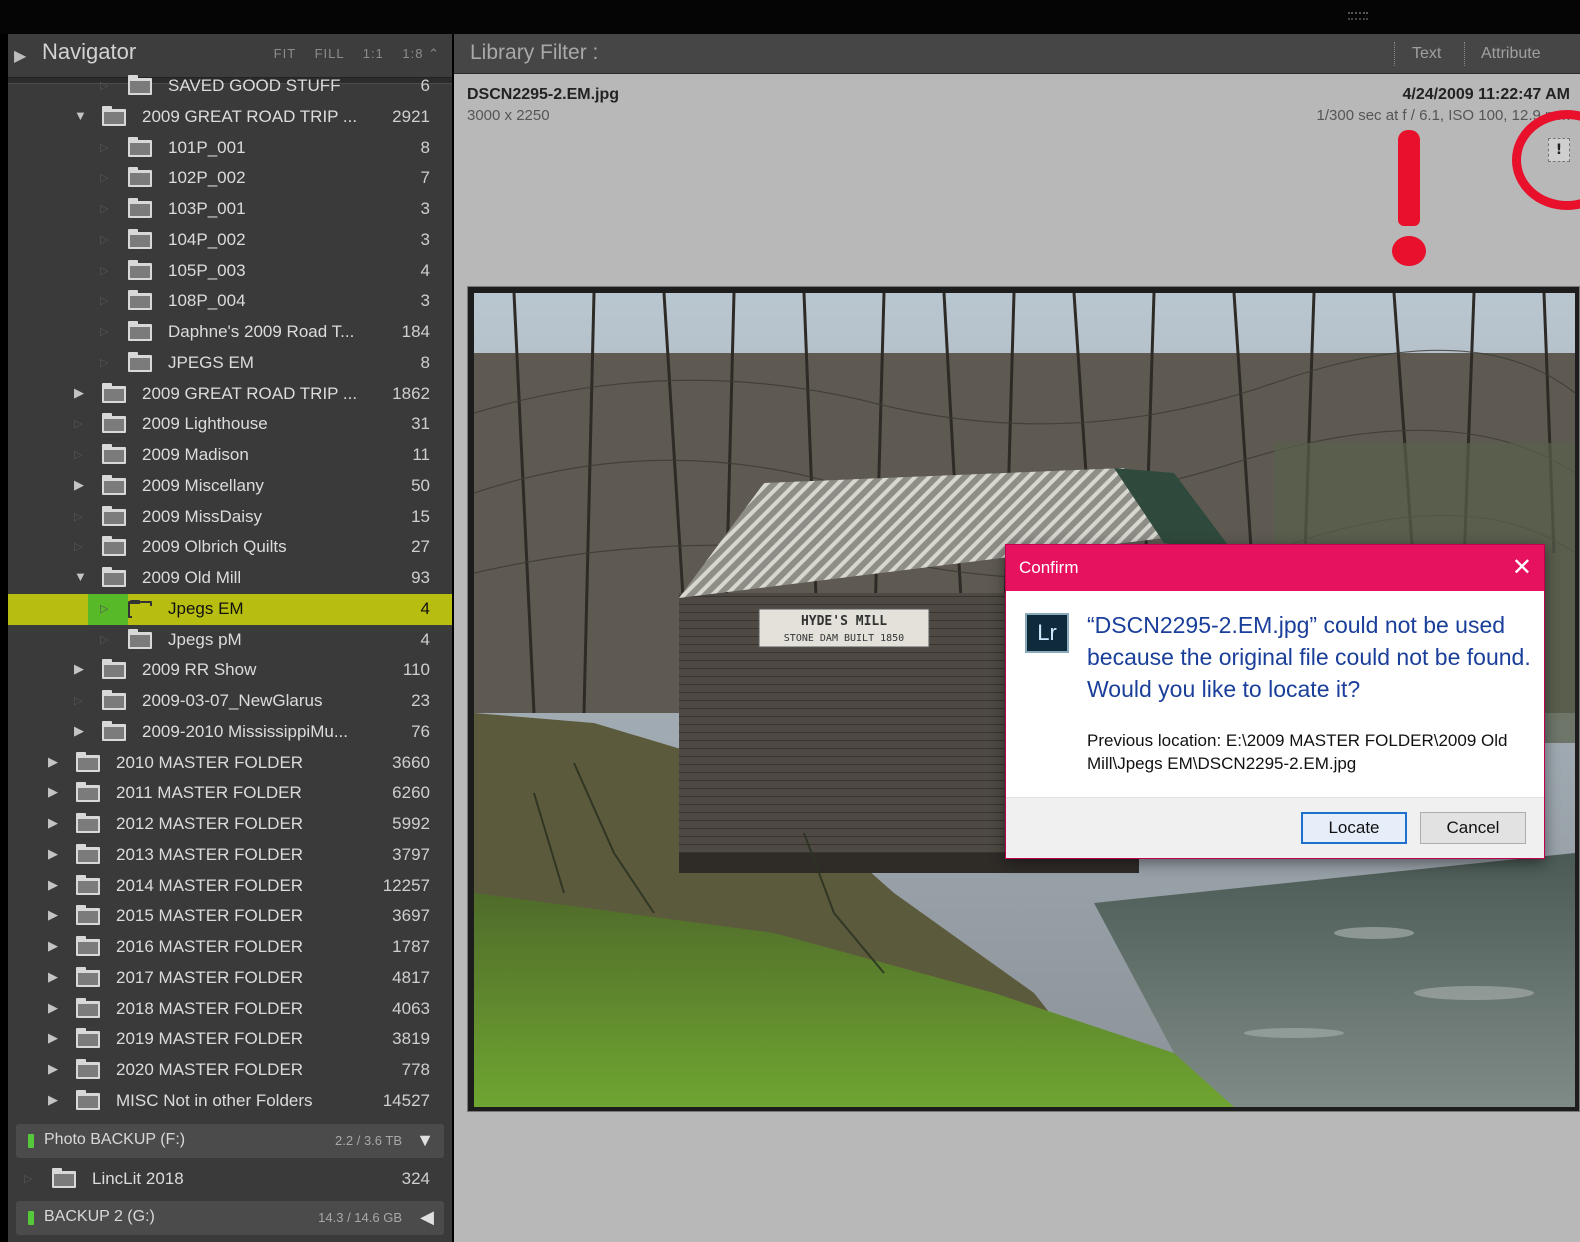  Describe the element at coordinates (1443, 115) in the screenshot. I see `photo-exposure: 1/300 sec at f / 6.1, ISO 100, 12.9 mm` at that location.